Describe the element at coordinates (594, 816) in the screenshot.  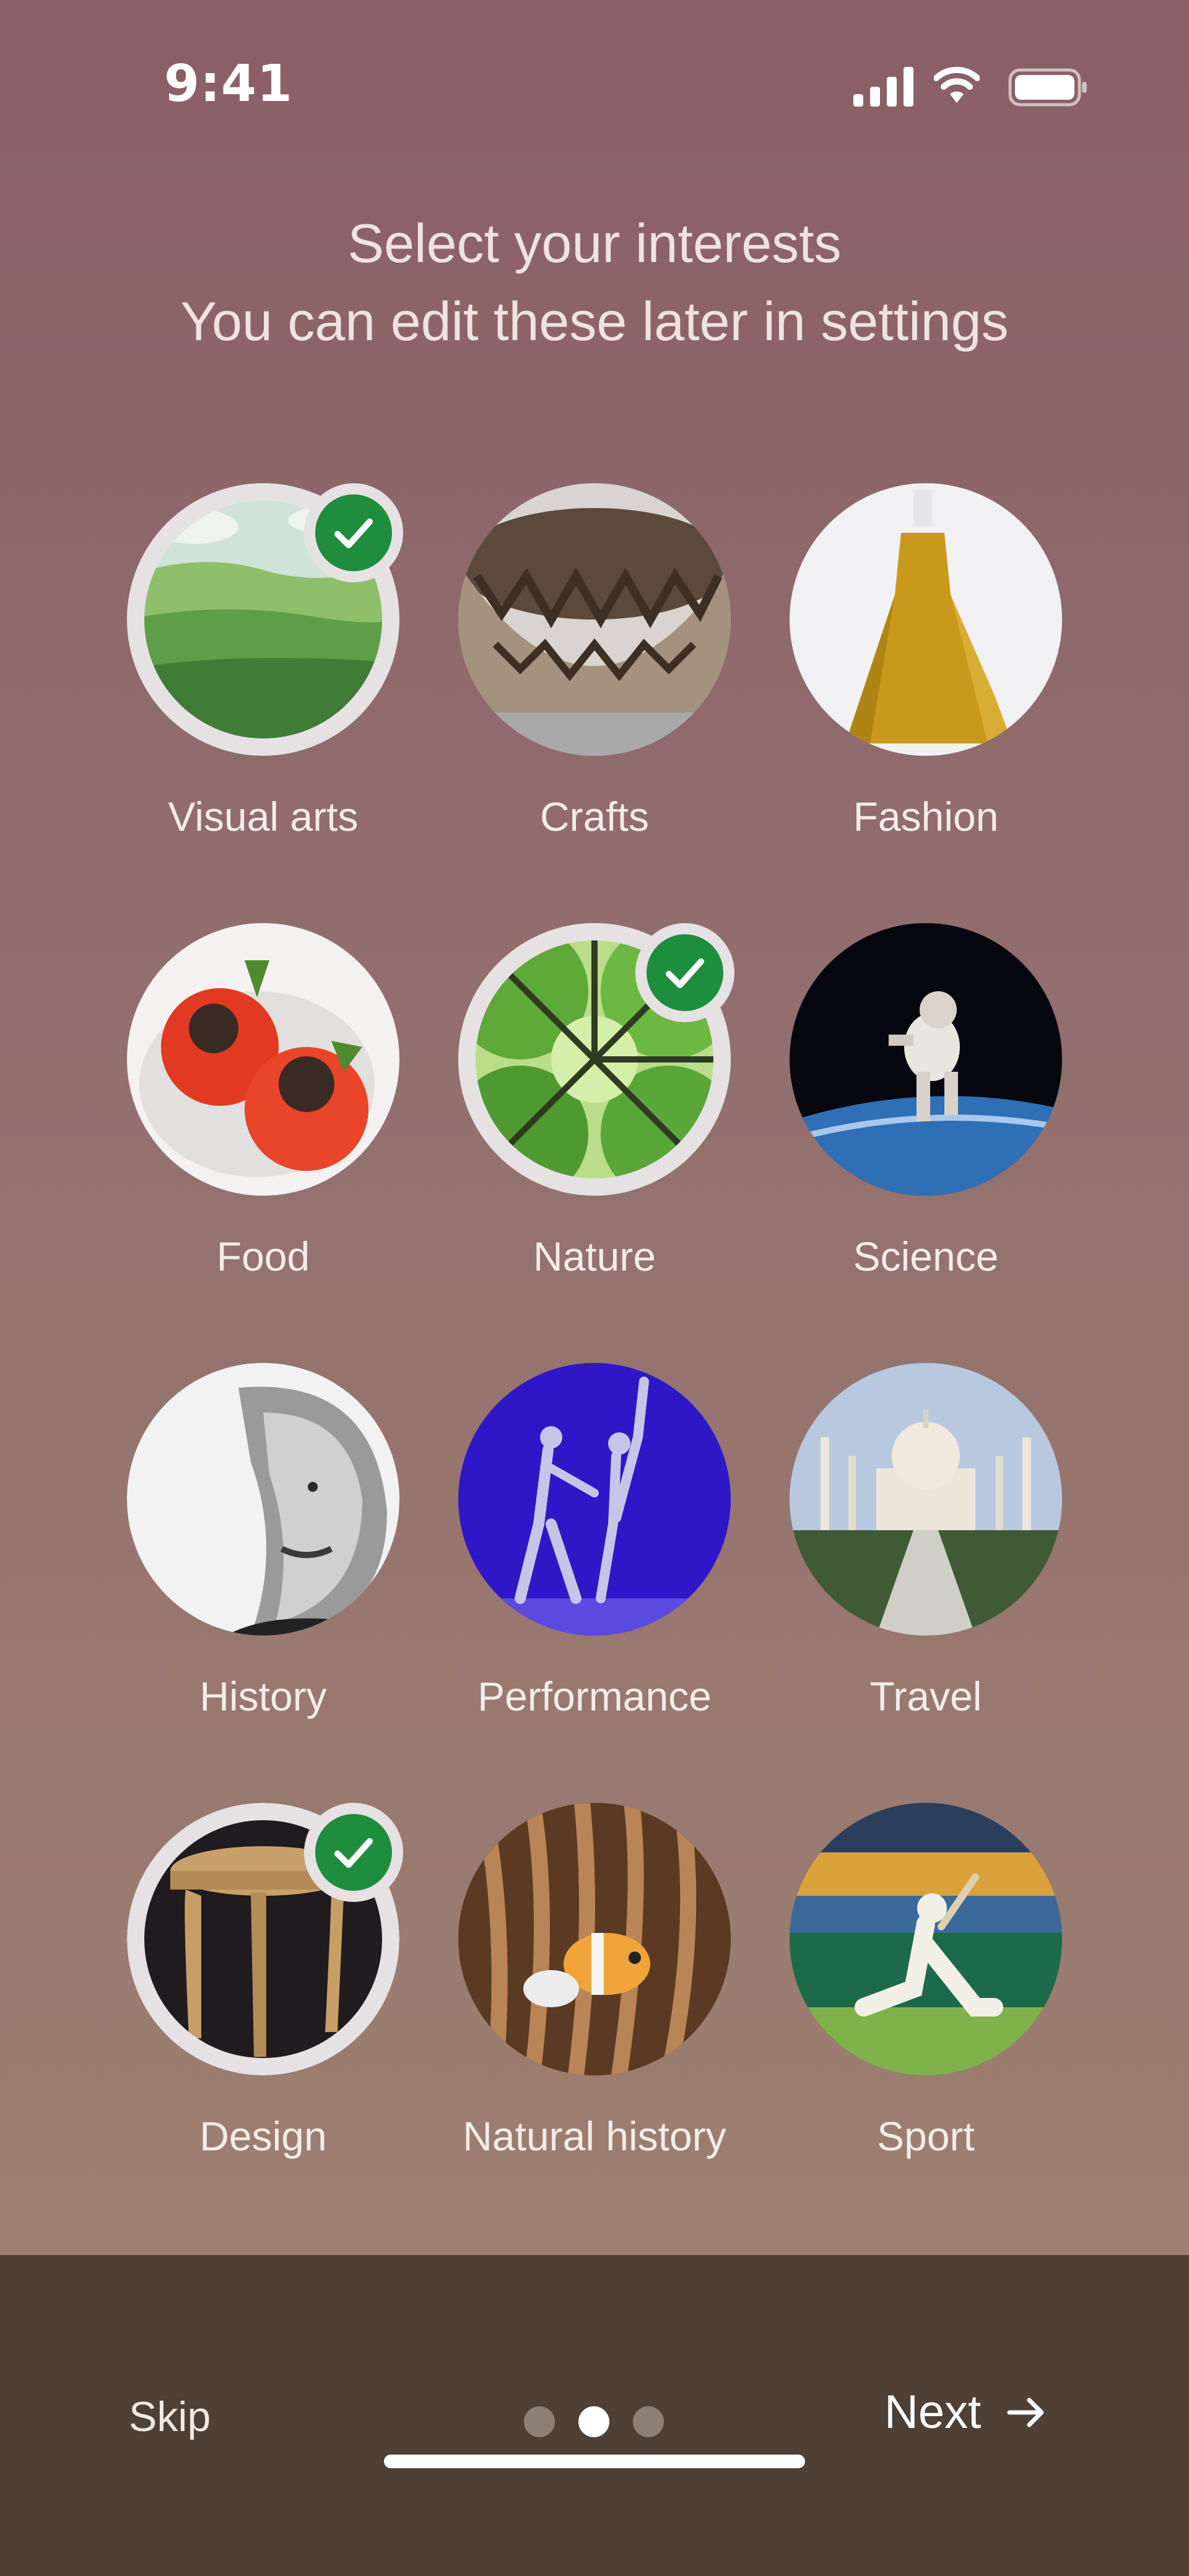
I see `interest-label: Crafts` at that location.